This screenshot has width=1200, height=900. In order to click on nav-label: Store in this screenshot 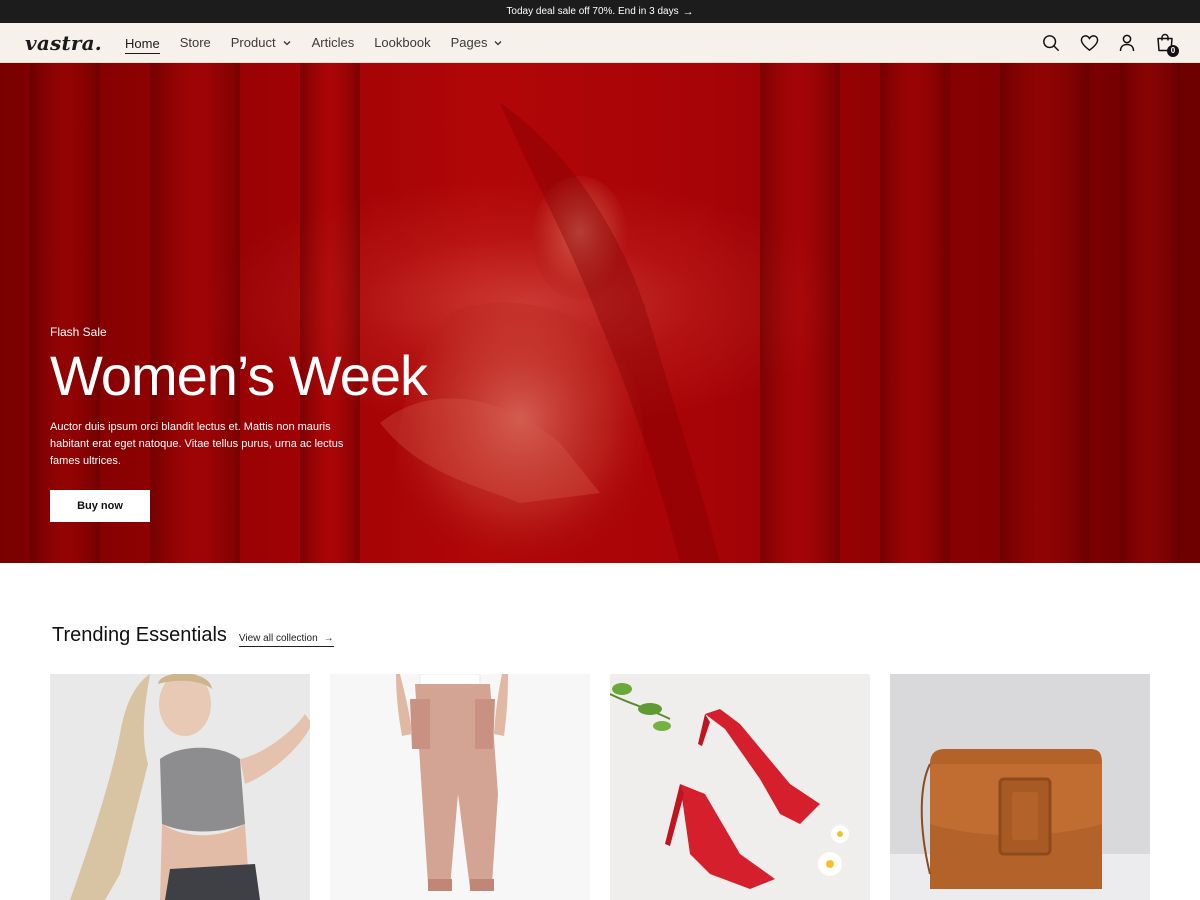, I will do `click(195, 42)`.